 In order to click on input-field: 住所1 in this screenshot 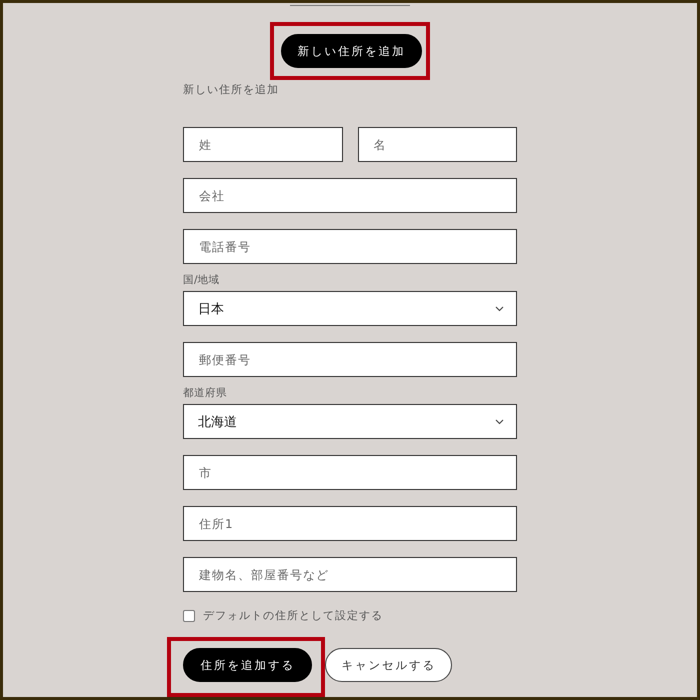, I will do `click(350, 523)`.